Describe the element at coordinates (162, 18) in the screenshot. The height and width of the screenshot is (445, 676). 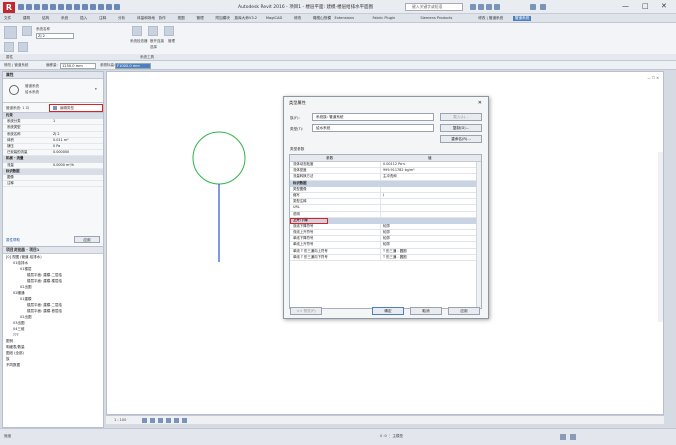
I see `ribbon-tab: 协作` at that location.